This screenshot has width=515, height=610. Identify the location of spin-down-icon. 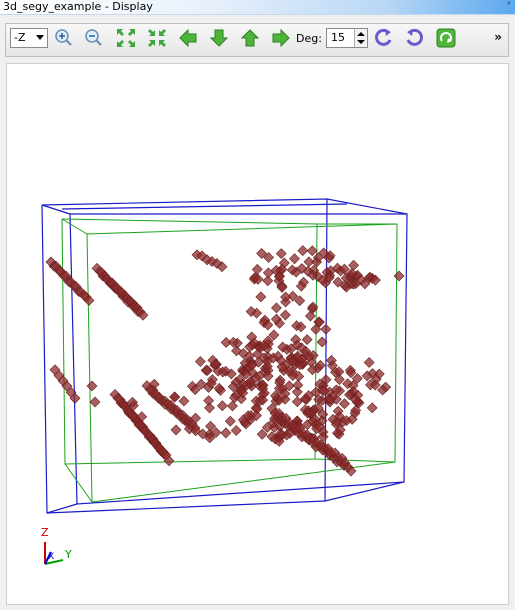
(361, 42).